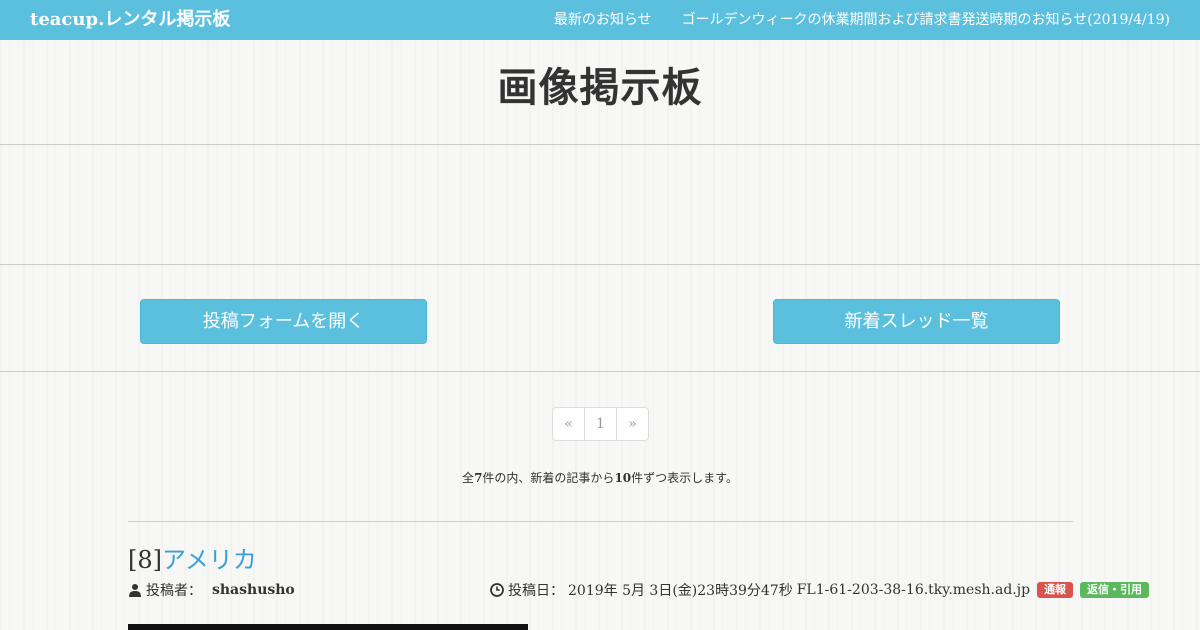 The width and height of the screenshot is (1200, 630). Describe the element at coordinates (623, 478) in the screenshot. I see `summary-per-page: 10` at that location.